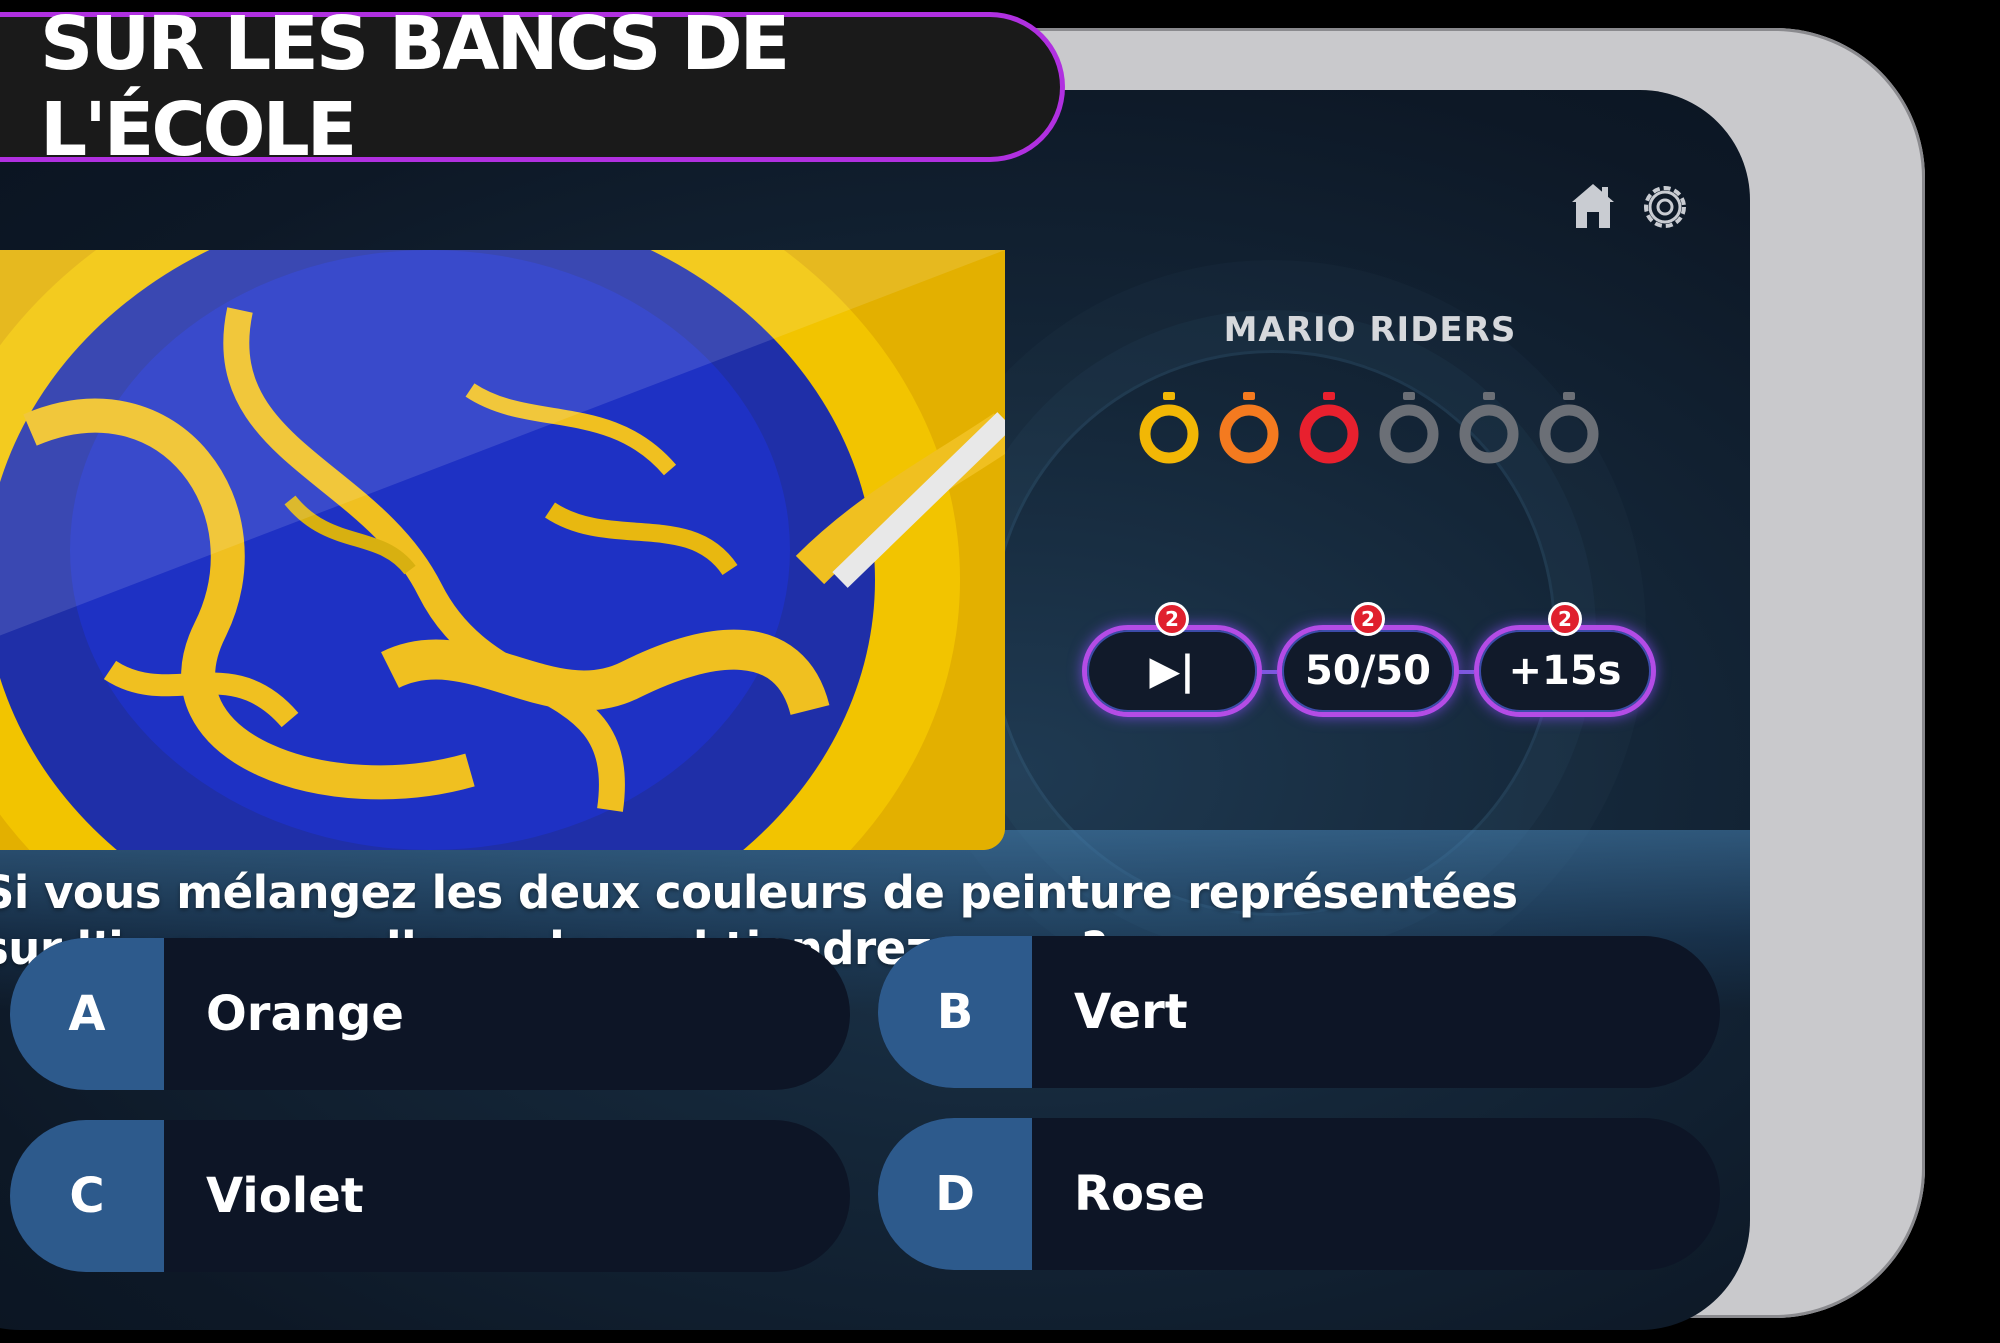 This screenshot has width=2000, height=1343. What do you see at coordinates (87, 1196) in the screenshot?
I see `answer-c-letter: C` at bounding box center [87, 1196].